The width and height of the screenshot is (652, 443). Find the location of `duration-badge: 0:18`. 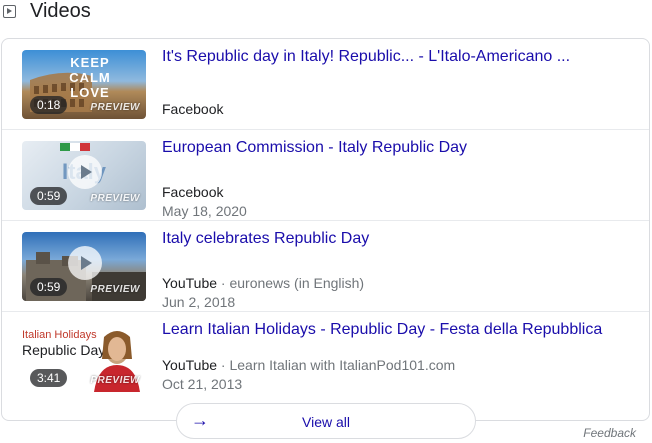

duration-badge: 0:18 is located at coordinates (49, 105).